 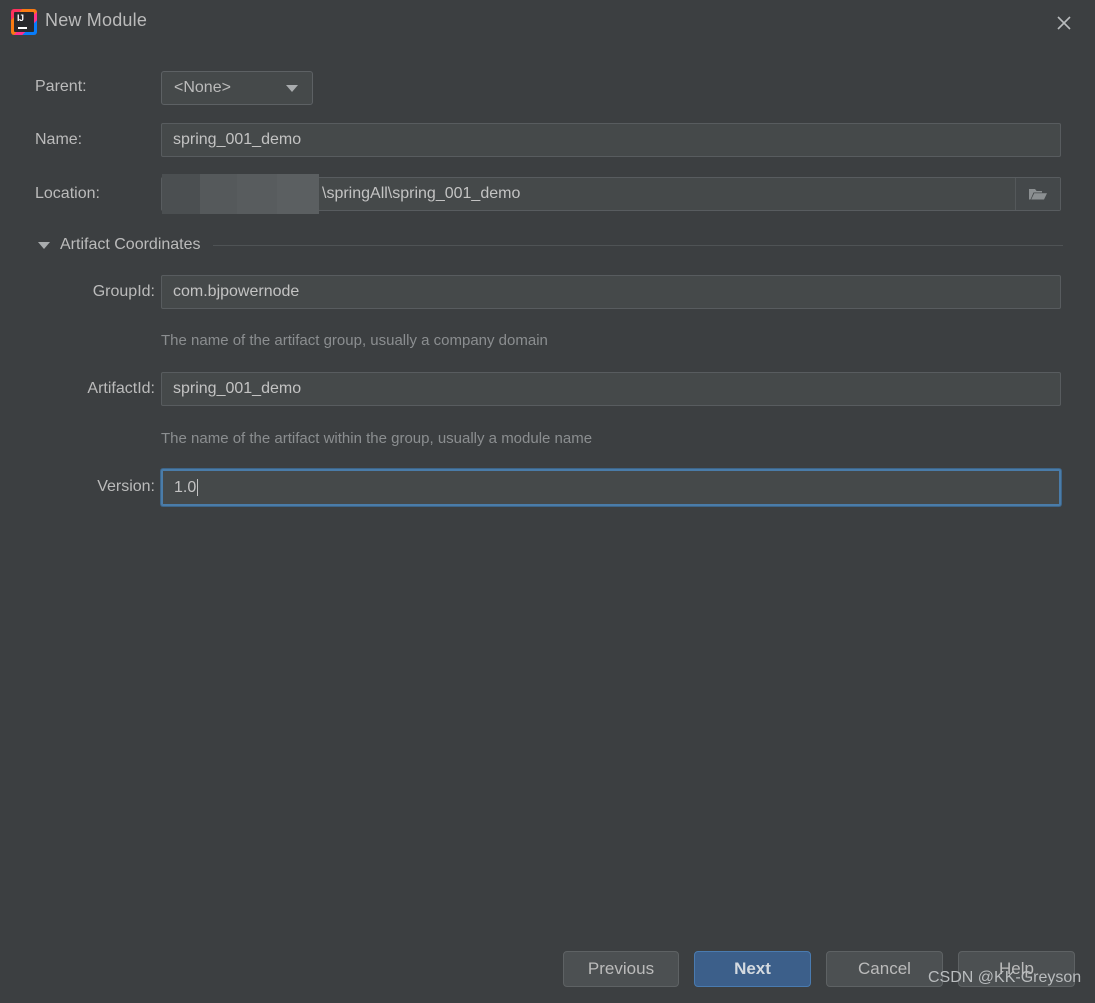 What do you see at coordinates (237, 139) in the screenshot?
I see `name-input-value: spring_001_demo` at bounding box center [237, 139].